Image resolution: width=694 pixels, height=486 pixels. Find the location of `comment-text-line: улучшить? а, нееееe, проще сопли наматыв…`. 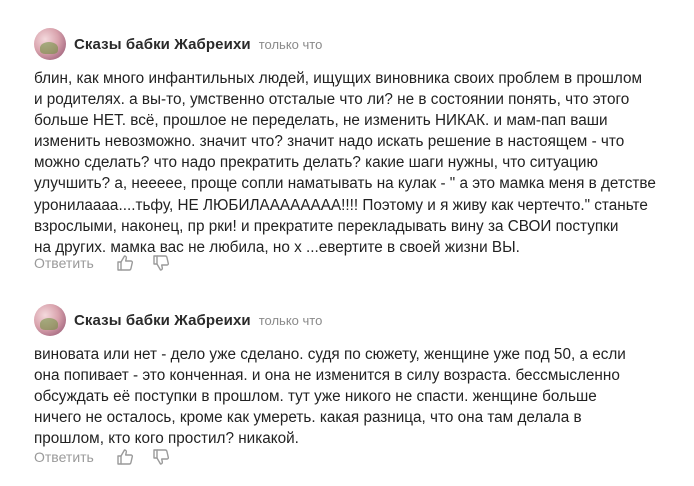

comment-text-line: улучшить? а, нееееe, проще сопли наматыв… is located at coordinates (345, 184).